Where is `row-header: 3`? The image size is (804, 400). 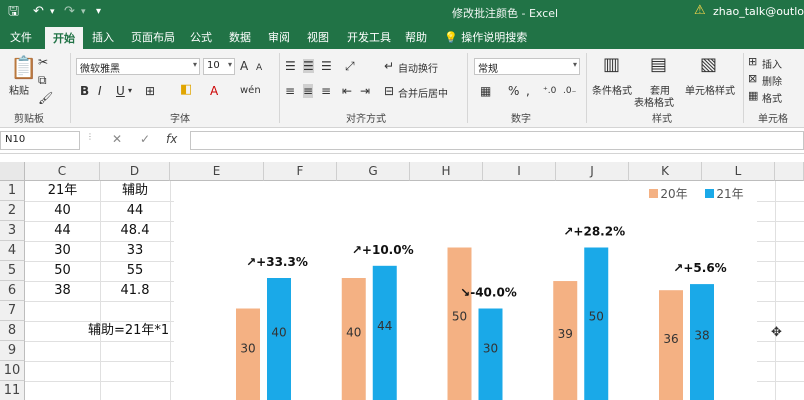
row-header: 3 is located at coordinates (12, 231).